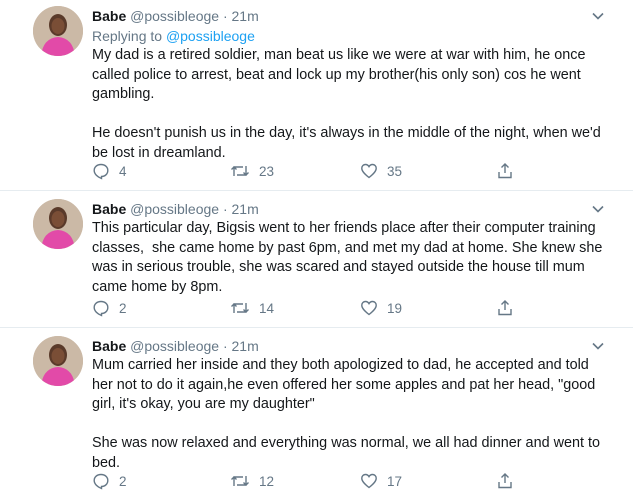  Describe the element at coordinates (252, 481) in the screenshot. I see `retweet-button: 12` at that location.